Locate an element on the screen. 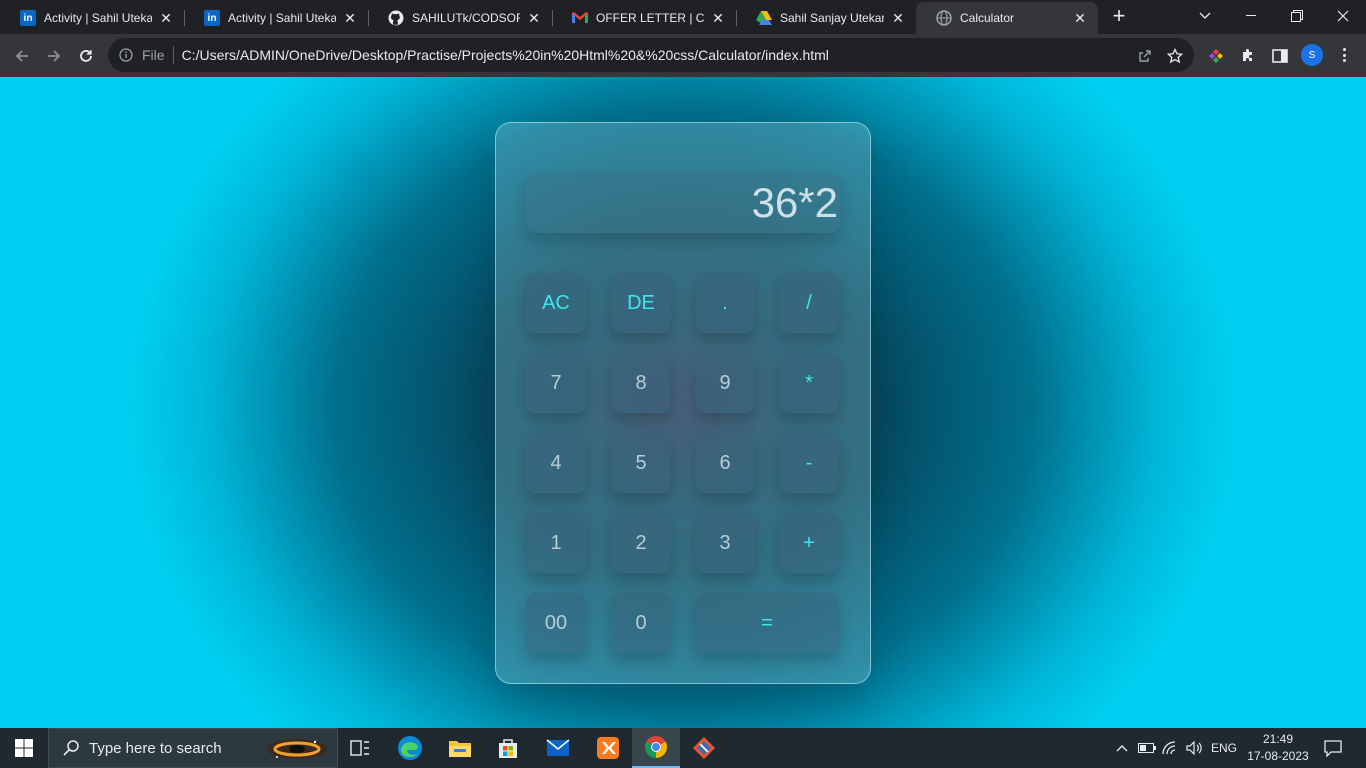  key-delete: DE is located at coordinates (641, 303).